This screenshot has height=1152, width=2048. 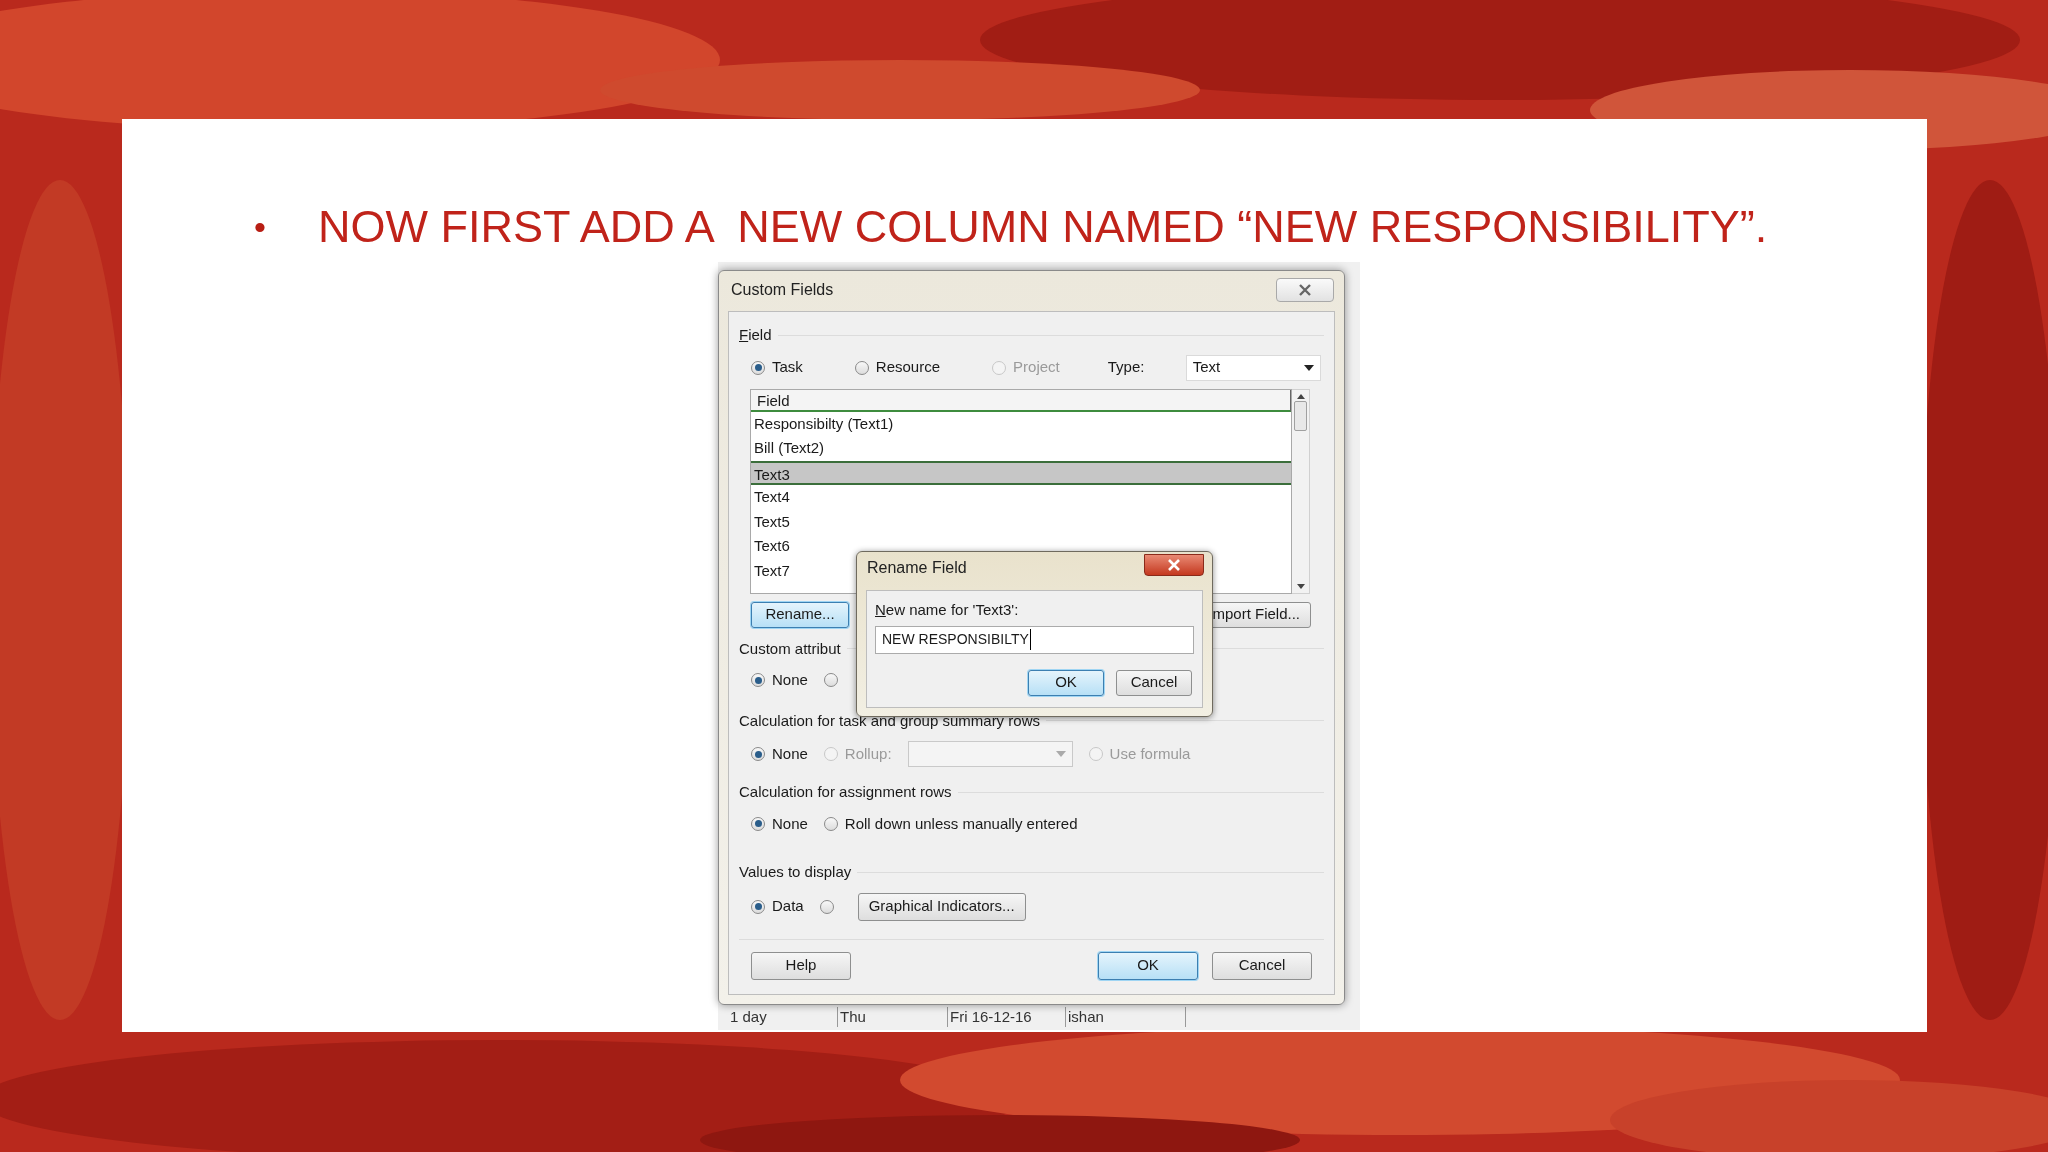 I want to click on table-cell: 1 day, so click(x=783, y=1017).